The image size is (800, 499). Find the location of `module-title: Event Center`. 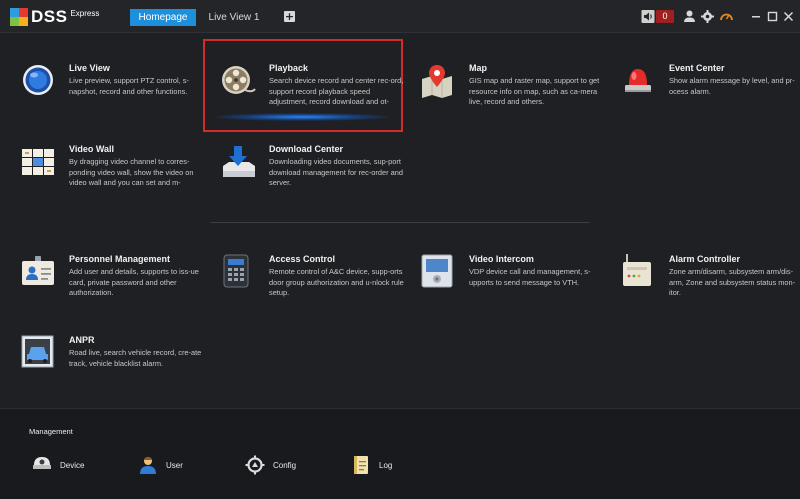

module-title: Event Center is located at coordinates (697, 68).